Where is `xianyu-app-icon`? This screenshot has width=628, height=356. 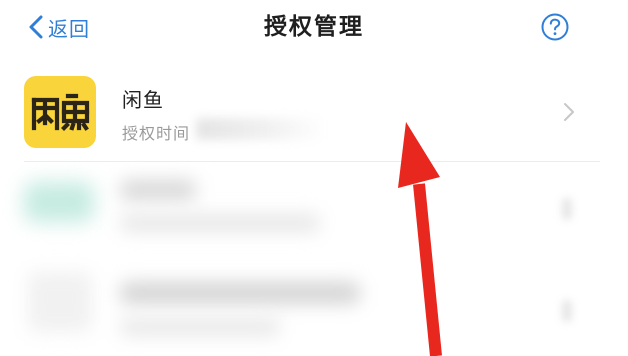
xianyu-app-icon is located at coordinates (60, 112).